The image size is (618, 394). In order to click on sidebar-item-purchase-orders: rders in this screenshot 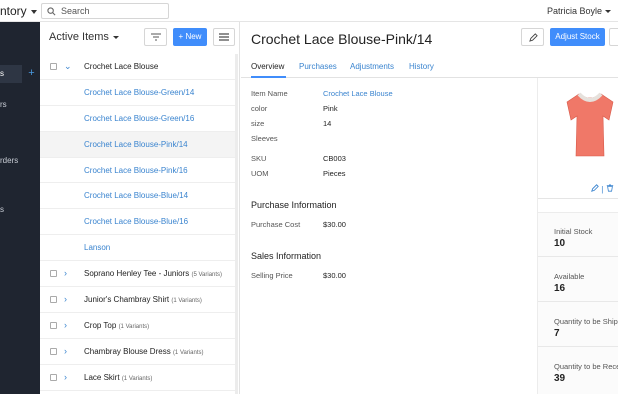, I will do `click(9, 160)`.